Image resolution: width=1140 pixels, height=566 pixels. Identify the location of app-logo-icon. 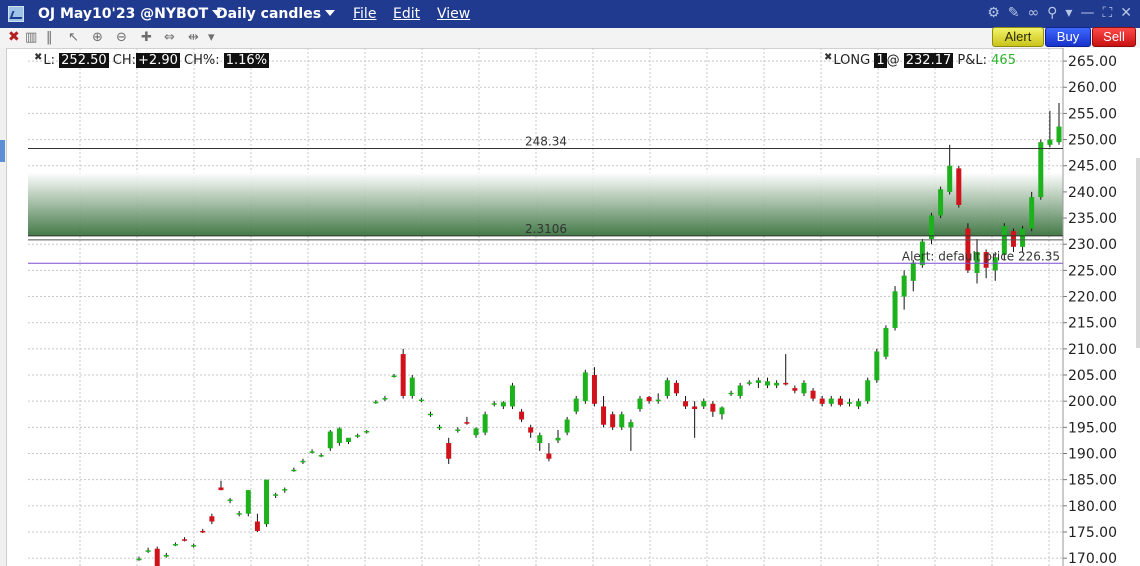
(16, 14).